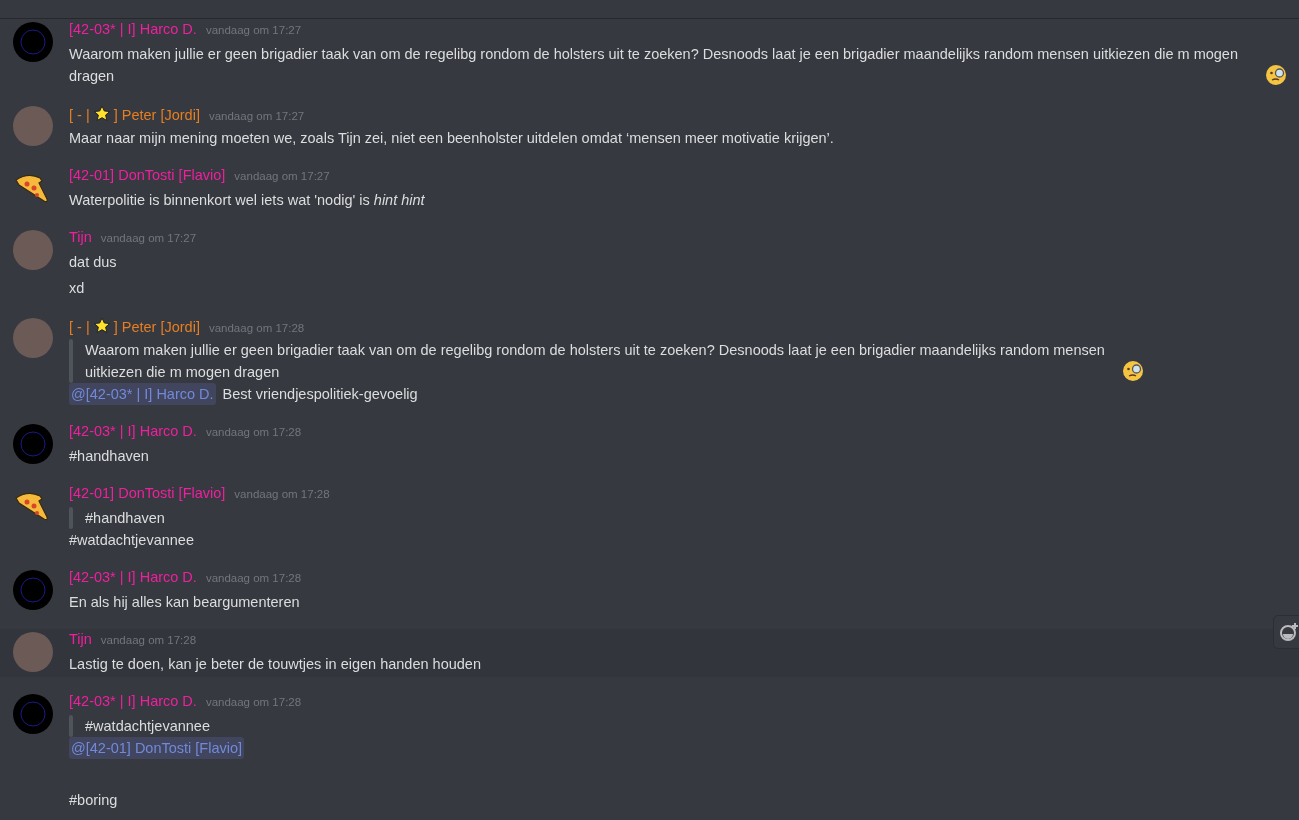  What do you see at coordinates (93, 262) in the screenshot?
I see `message-text: dat dus` at bounding box center [93, 262].